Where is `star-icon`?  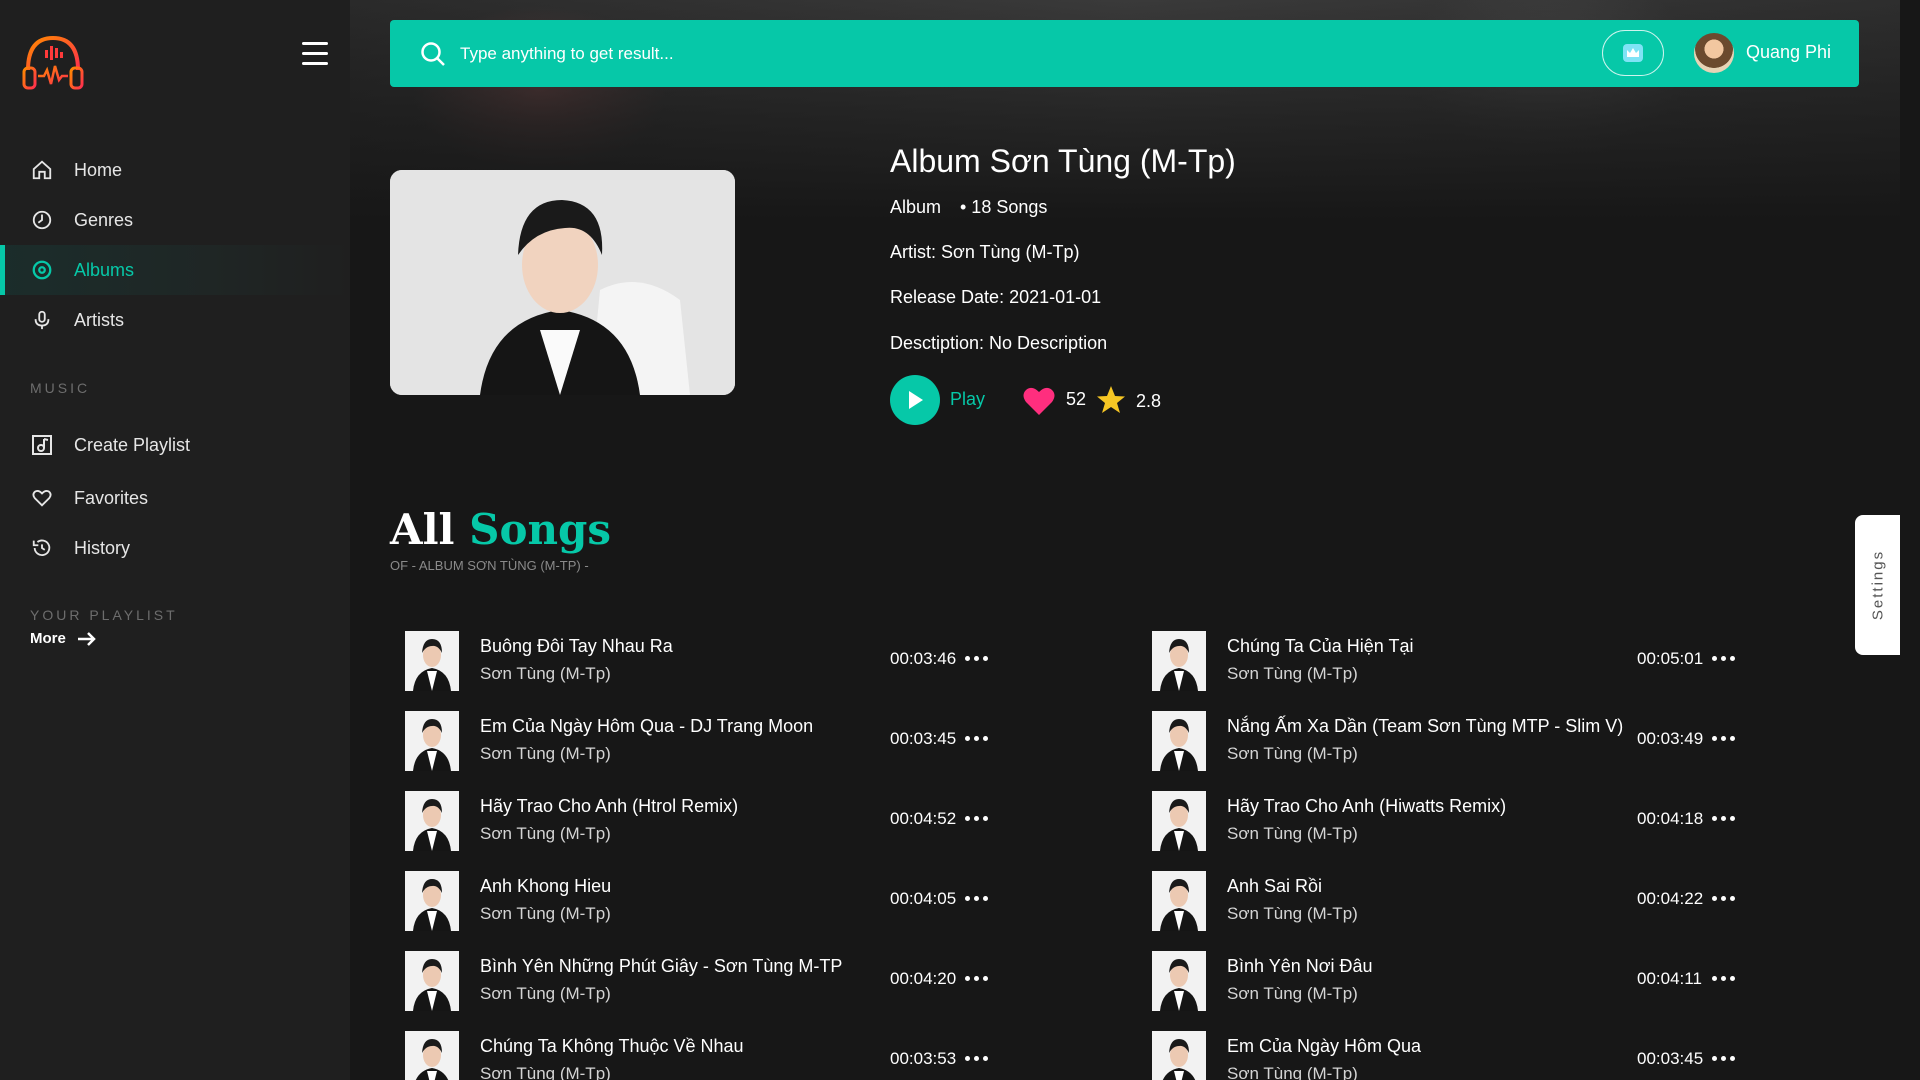 star-icon is located at coordinates (1111, 400).